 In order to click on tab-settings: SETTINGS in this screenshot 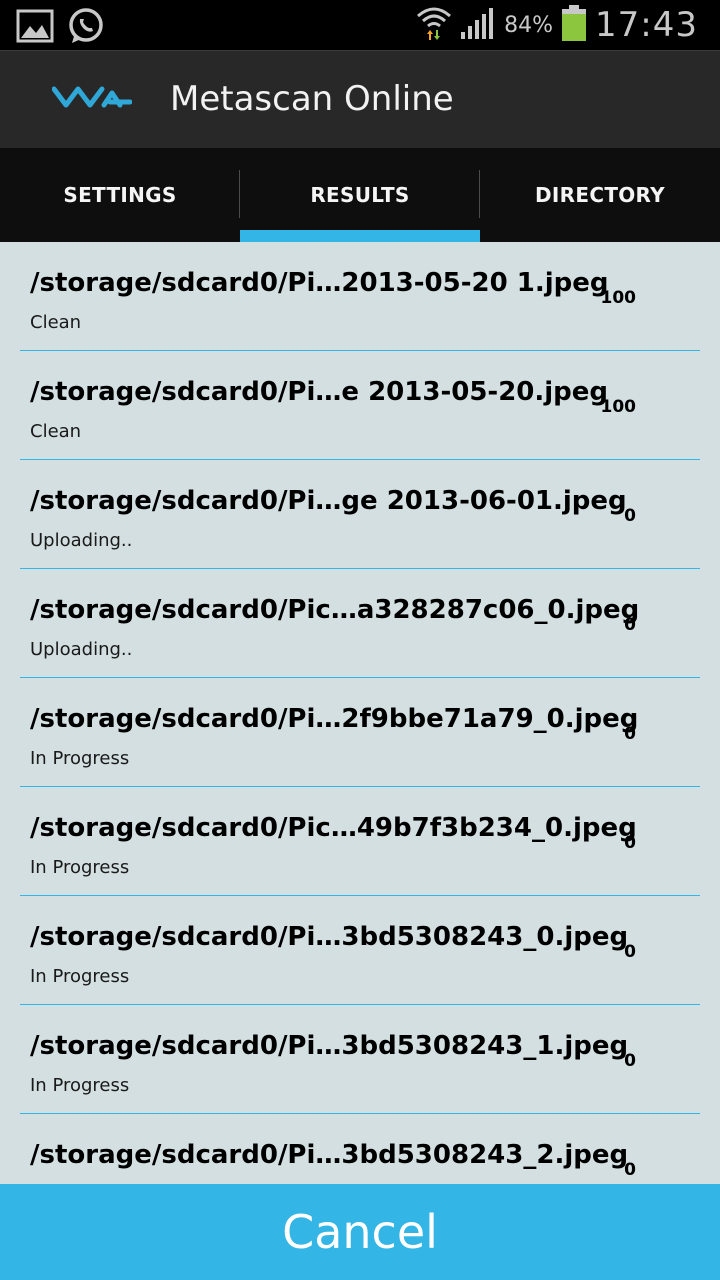, I will do `click(120, 195)`.